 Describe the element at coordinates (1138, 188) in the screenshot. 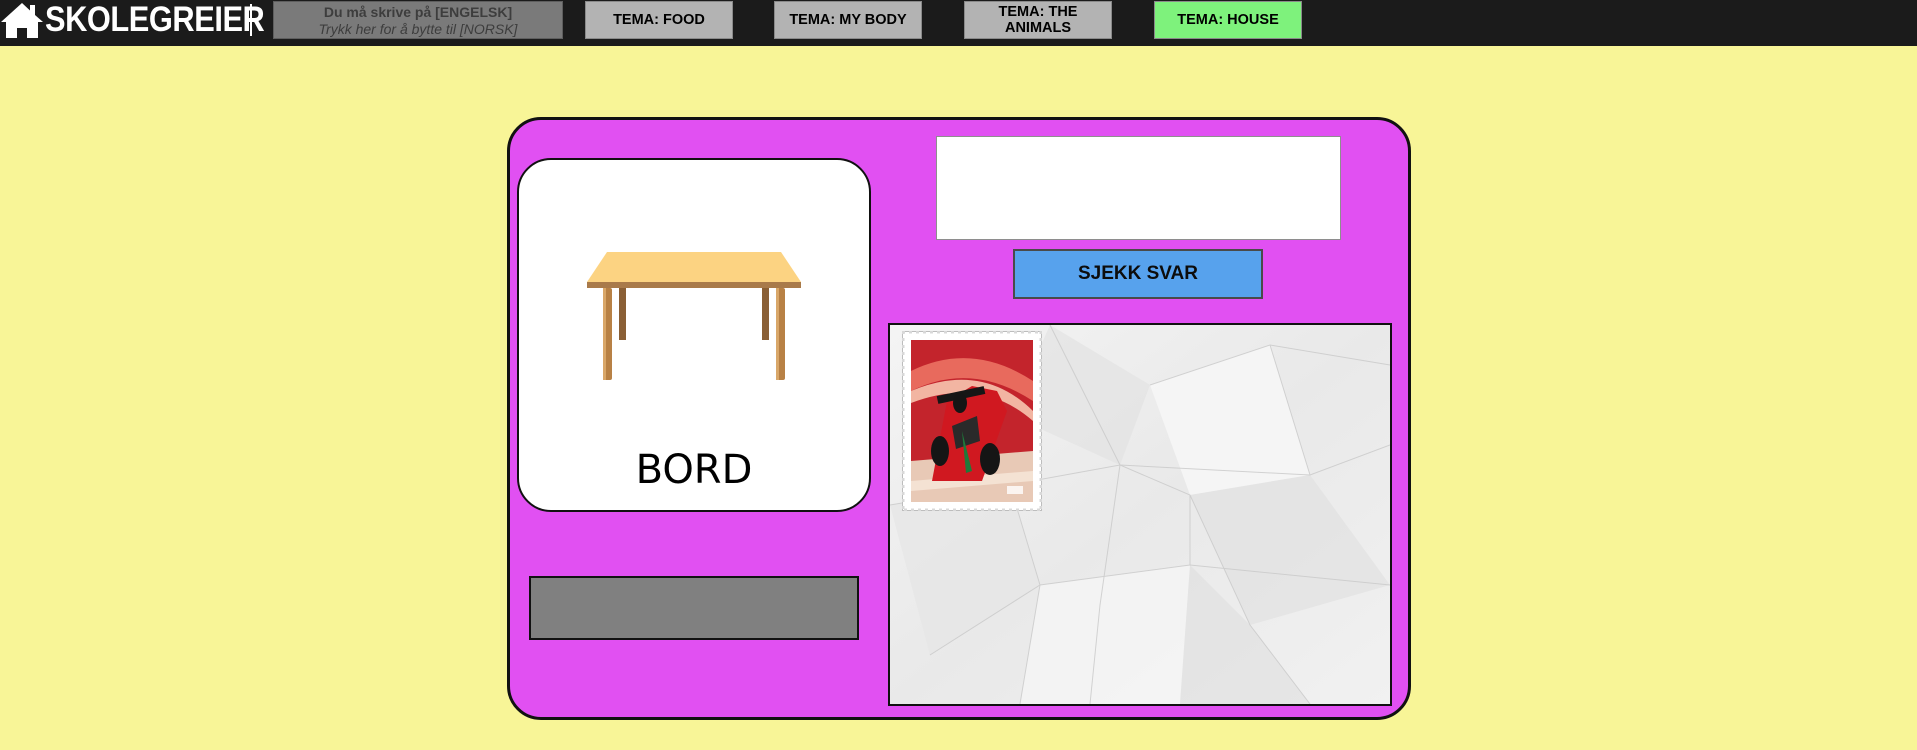

I see `answer-input` at that location.